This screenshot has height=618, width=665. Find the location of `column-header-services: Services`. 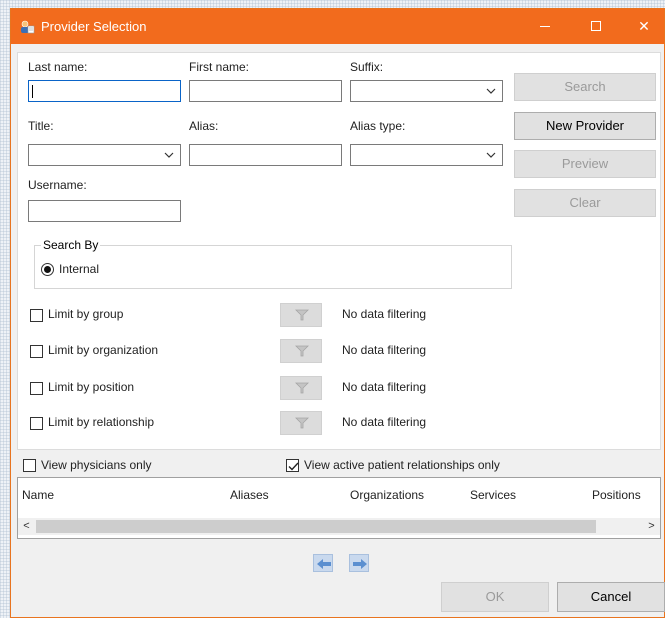

column-header-services: Services is located at coordinates (493, 495).